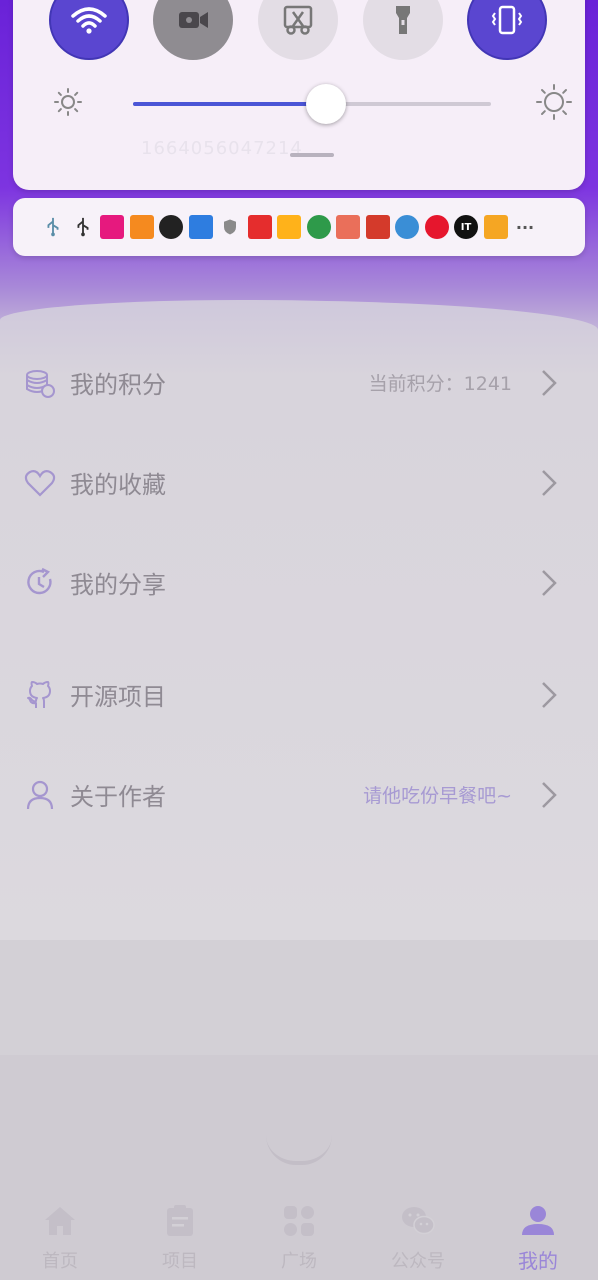  What do you see at coordinates (193, 30) in the screenshot?
I see `screen-record-toggle` at bounding box center [193, 30].